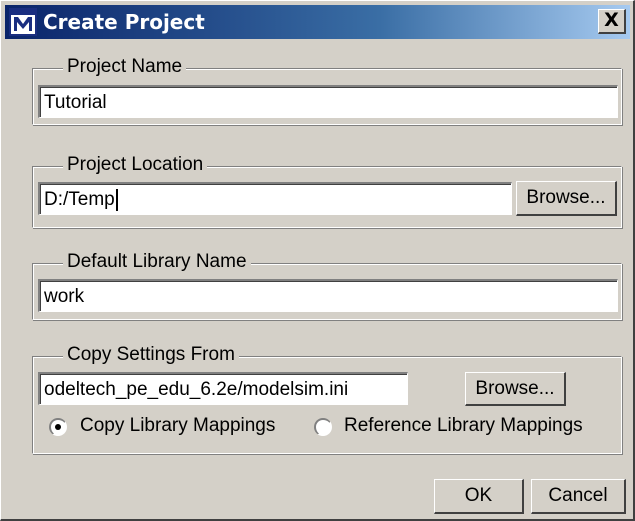 This screenshot has width=635, height=521. I want to click on copy-settings-legend: Copy Settings From, so click(151, 355).